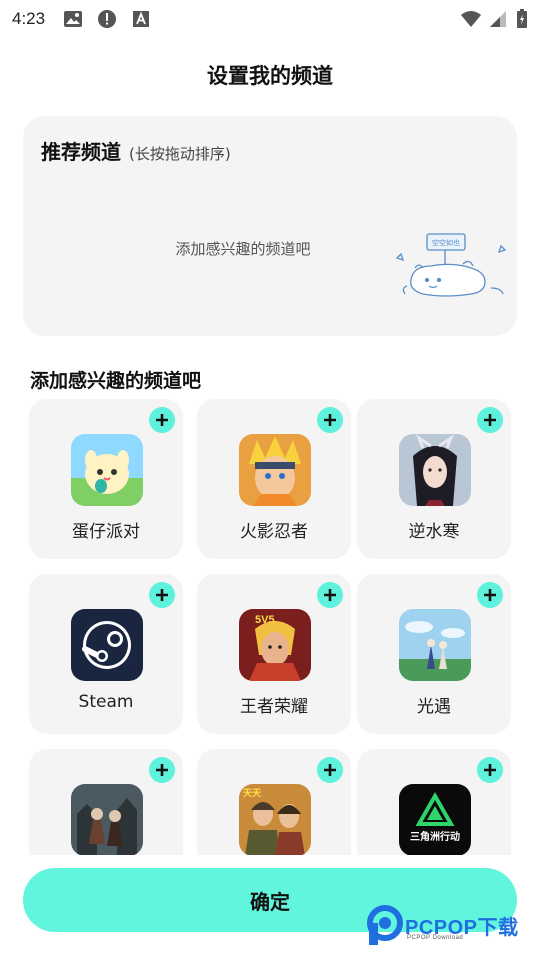 Image resolution: width=540 pixels, height=960 pixels. I want to click on delta-force-text: 三角洲行动, so click(435, 836).